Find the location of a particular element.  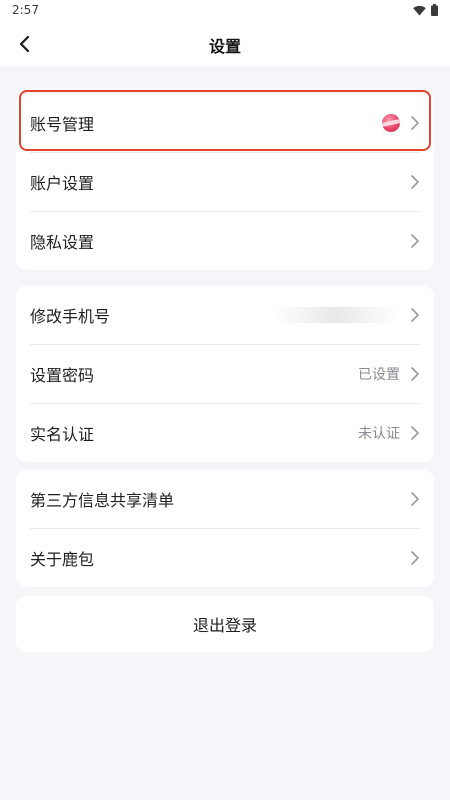

row-label: 修改手机号 is located at coordinates (70, 316).